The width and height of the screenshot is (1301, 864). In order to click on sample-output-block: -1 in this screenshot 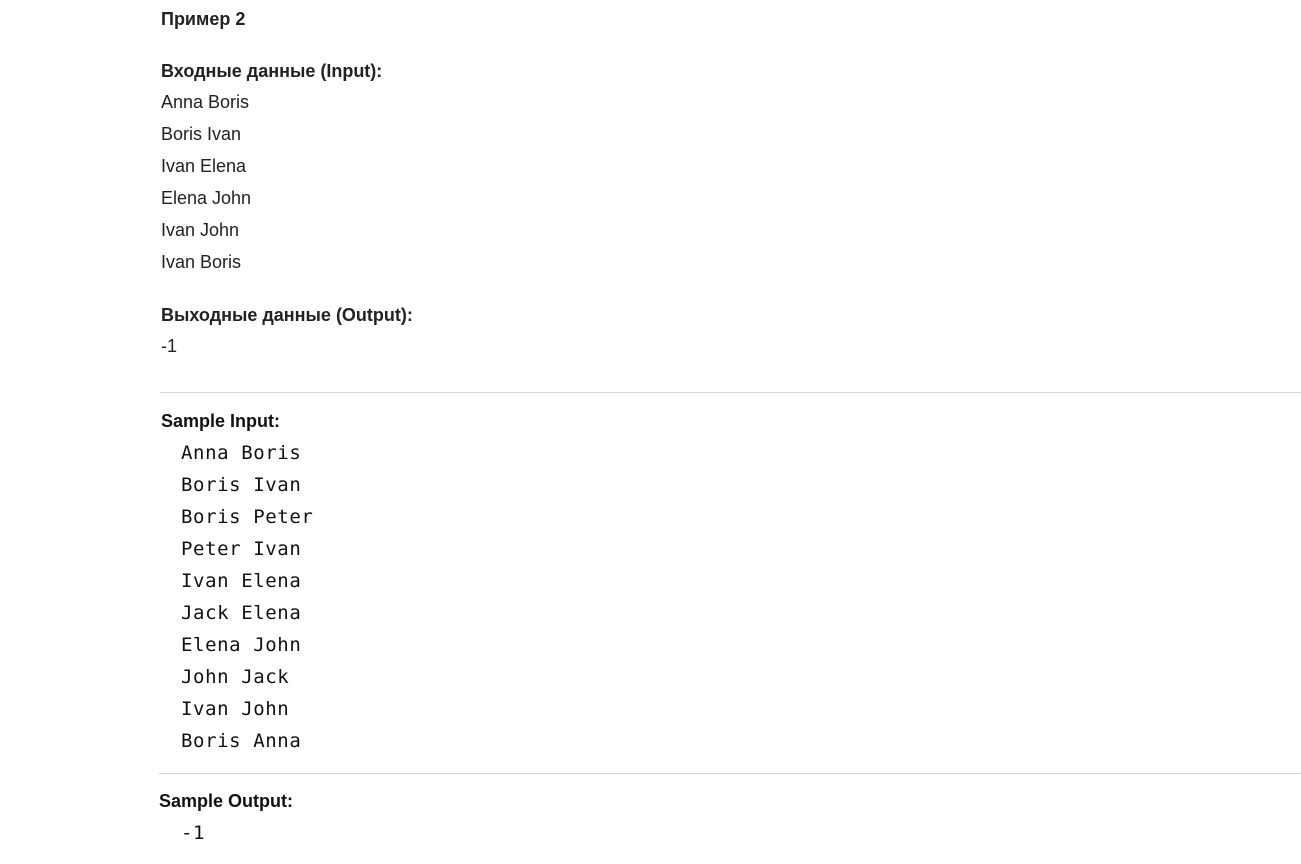, I will do `click(193, 833)`.